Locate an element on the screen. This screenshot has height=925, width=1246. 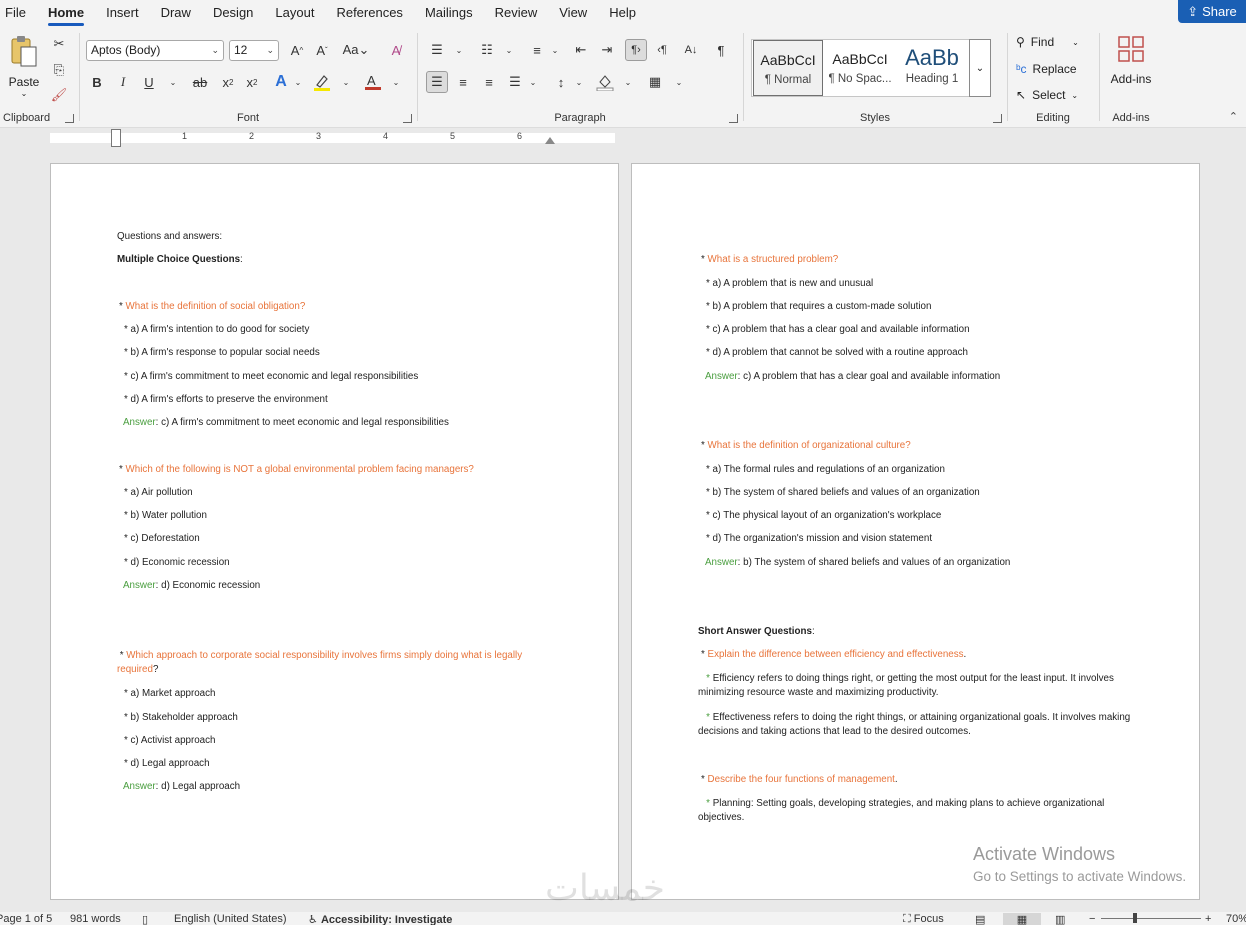
font-group-label: Font is located at coordinates (247, 118).